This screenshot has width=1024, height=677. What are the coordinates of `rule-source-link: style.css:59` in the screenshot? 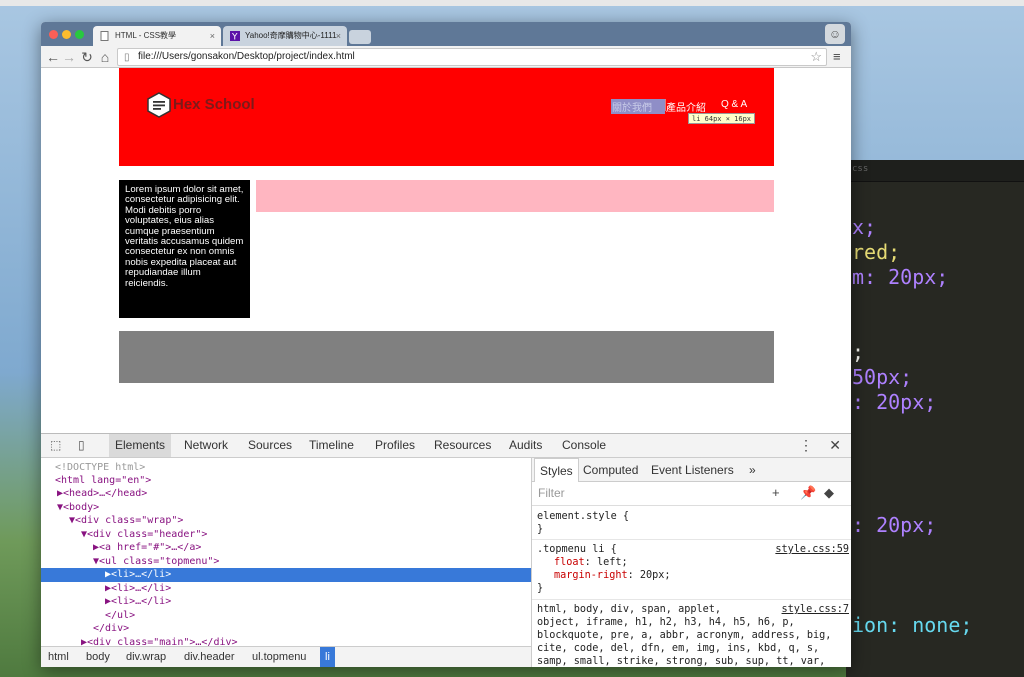 It's located at (812, 549).